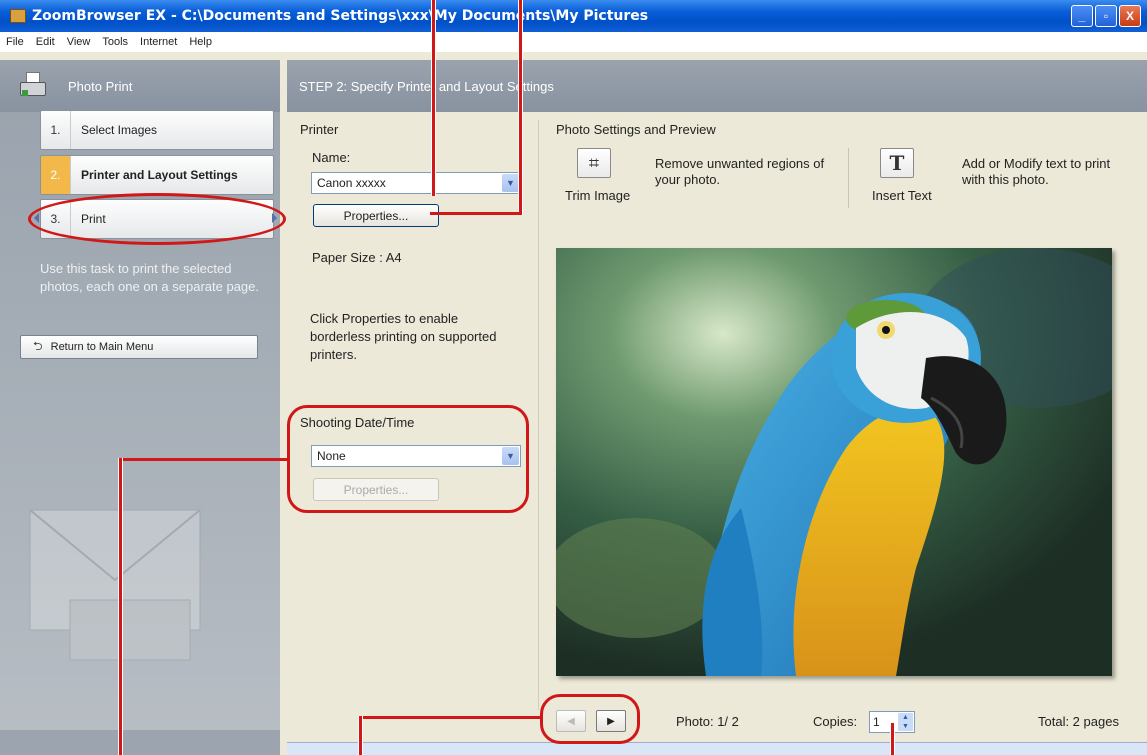 This screenshot has height=755, width=1147. Describe the element at coordinates (1078, 721) in the screenshot. I see `total-pages: Total: 2 pages` at that location.